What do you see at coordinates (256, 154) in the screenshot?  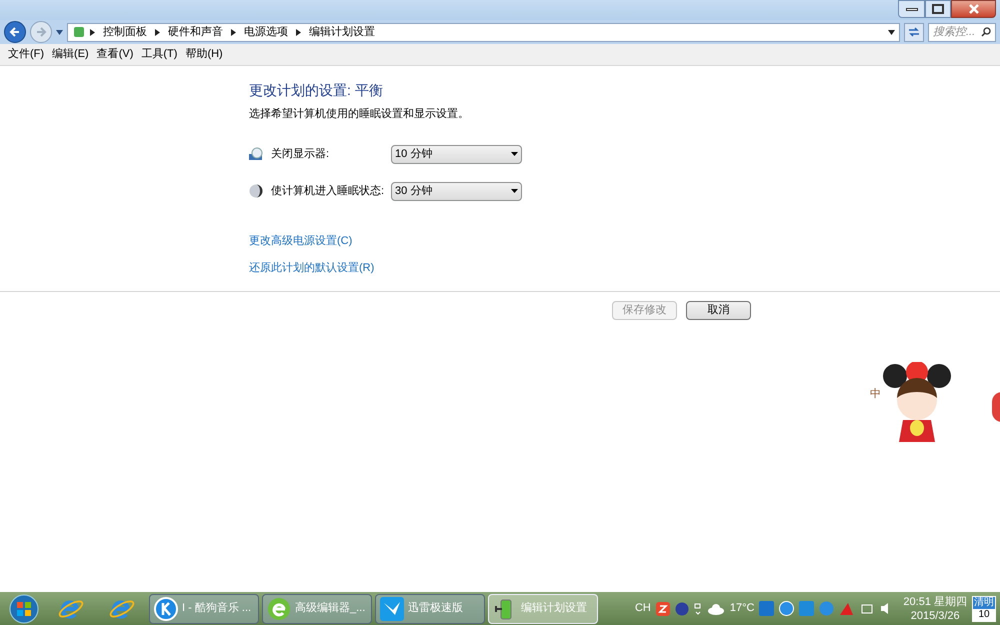 I see `monitor-clock-icon` at bounding box center [256, 154].